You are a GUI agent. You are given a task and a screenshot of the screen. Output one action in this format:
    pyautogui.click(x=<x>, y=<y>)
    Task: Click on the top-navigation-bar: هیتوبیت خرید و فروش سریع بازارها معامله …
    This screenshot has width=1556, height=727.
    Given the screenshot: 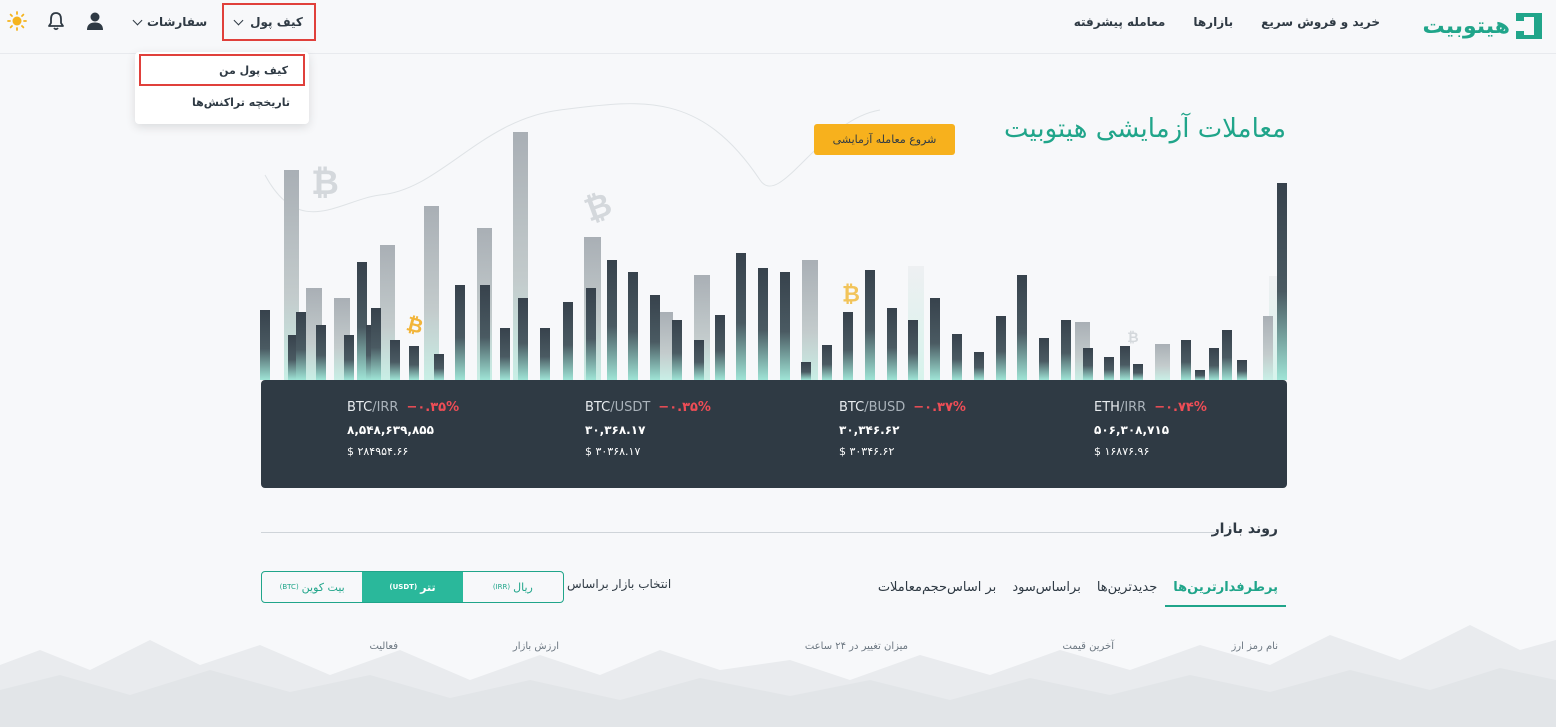 What is the action you would take?
    pyautogui.click(x=778, y=27)
    